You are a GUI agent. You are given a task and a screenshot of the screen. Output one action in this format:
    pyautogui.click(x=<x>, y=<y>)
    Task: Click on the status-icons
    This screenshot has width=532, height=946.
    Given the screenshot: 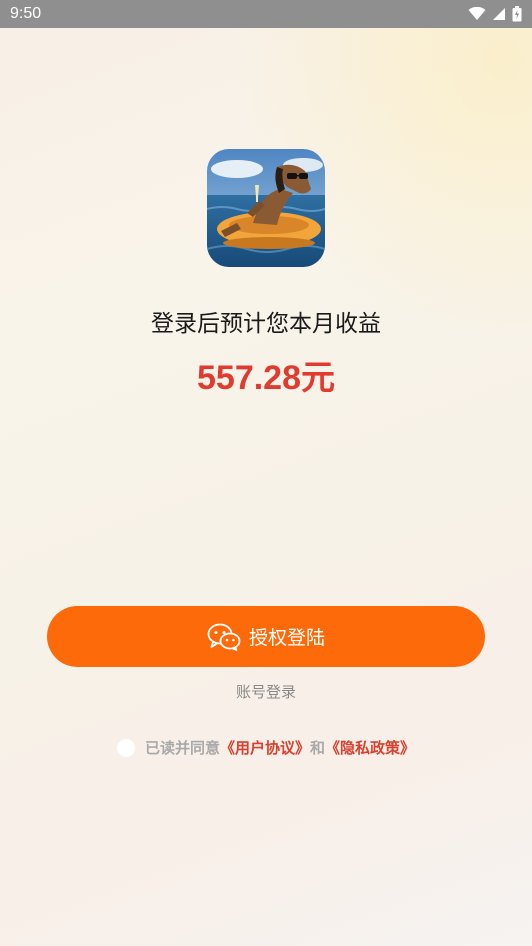 What is the action you would take?
    pyautogui.click(x=495, y=14)
    